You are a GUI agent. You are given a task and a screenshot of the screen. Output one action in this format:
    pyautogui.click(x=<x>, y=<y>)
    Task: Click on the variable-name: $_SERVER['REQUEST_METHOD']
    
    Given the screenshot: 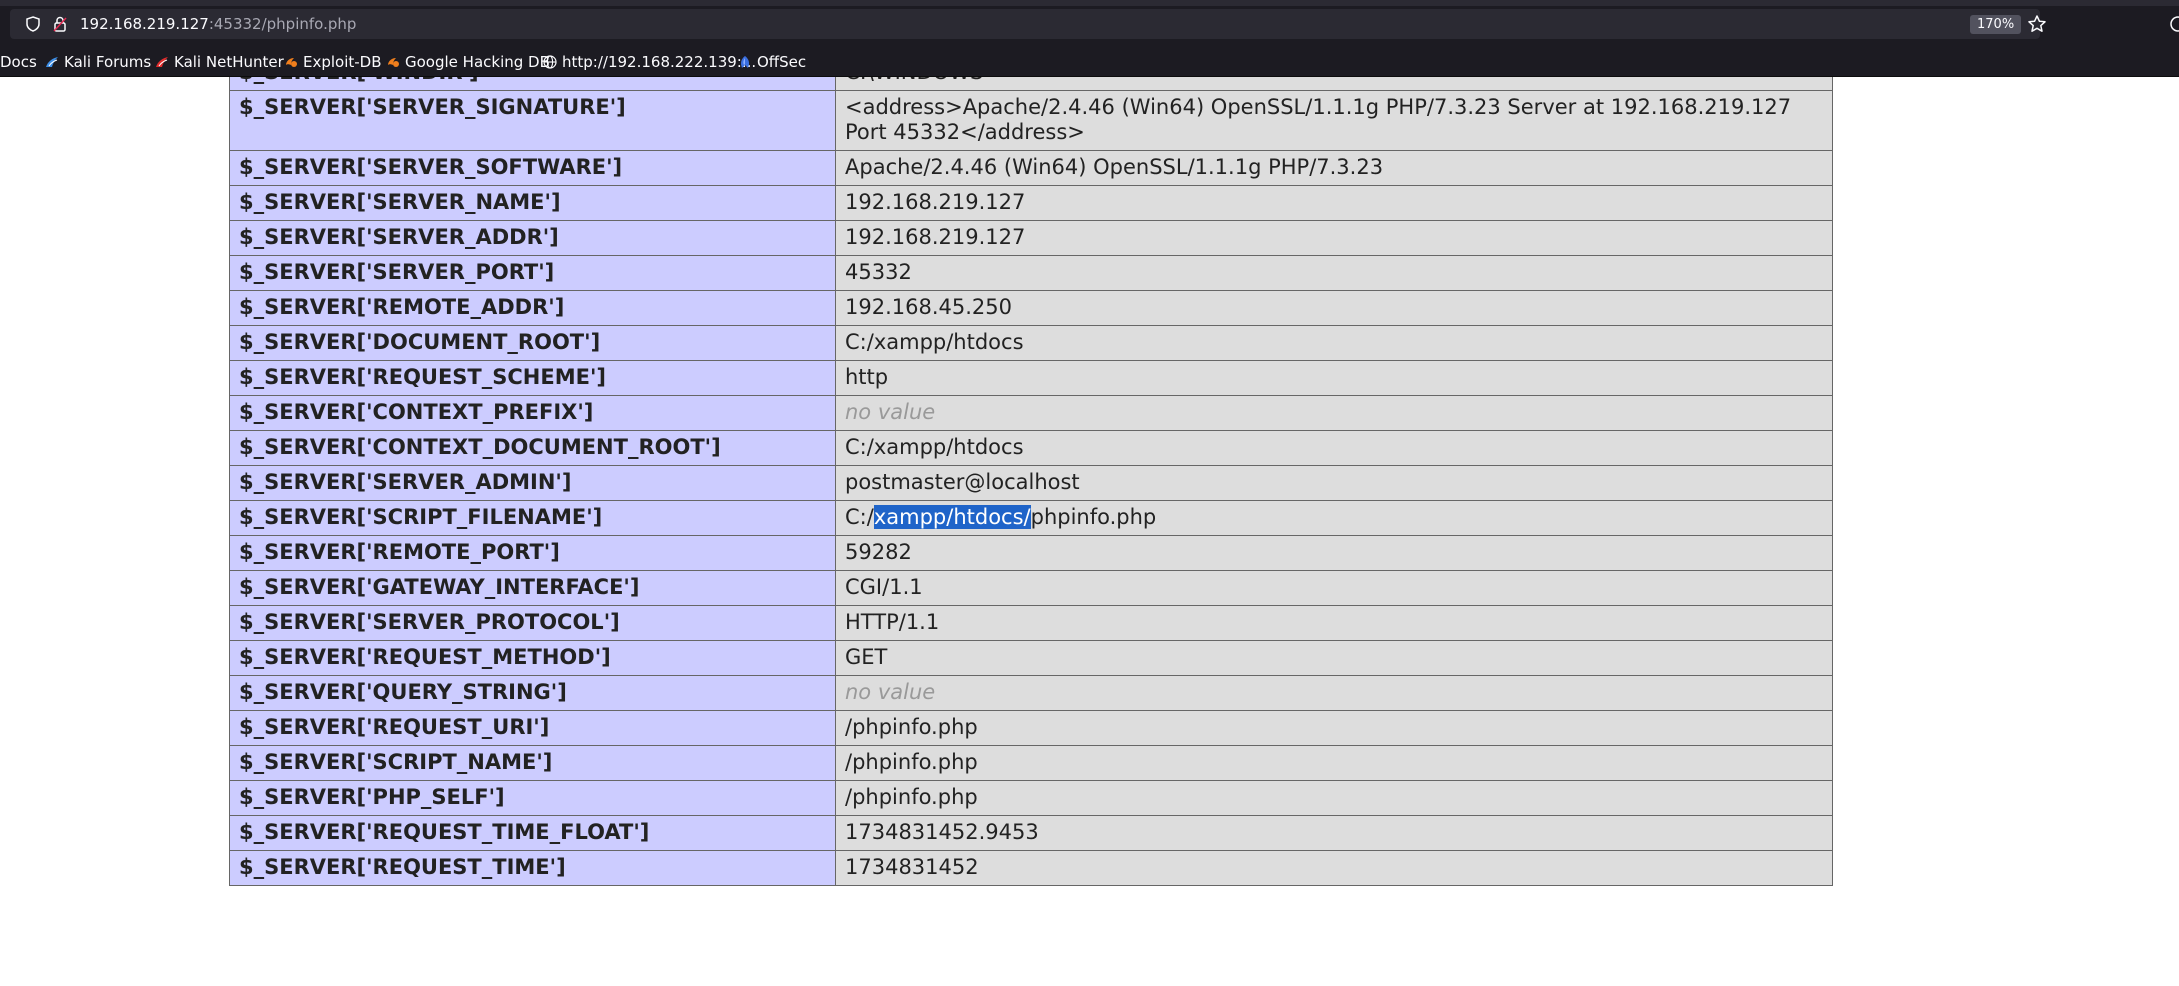 What is the action you would take?
    pyautogui.click(x=532, y=658)
    